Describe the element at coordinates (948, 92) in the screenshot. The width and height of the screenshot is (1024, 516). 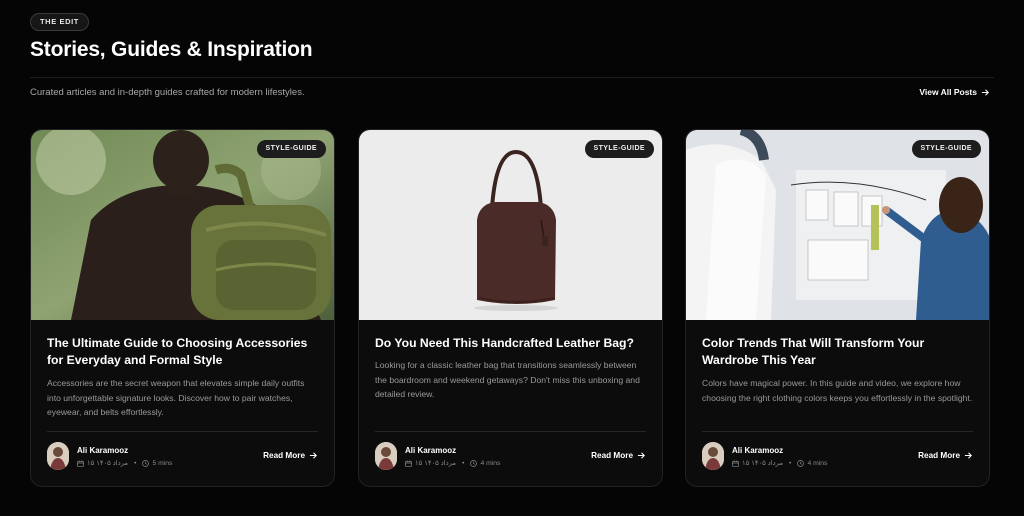
I see `view-all-label: View All Posts` at that location.